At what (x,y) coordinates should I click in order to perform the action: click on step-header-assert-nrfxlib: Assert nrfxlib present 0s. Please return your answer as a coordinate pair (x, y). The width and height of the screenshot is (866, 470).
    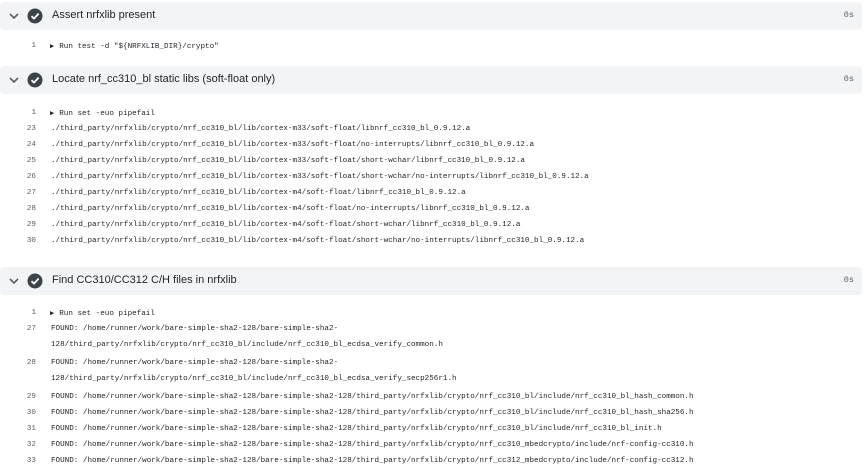
    Looking at the image, I should click on (431, 16).